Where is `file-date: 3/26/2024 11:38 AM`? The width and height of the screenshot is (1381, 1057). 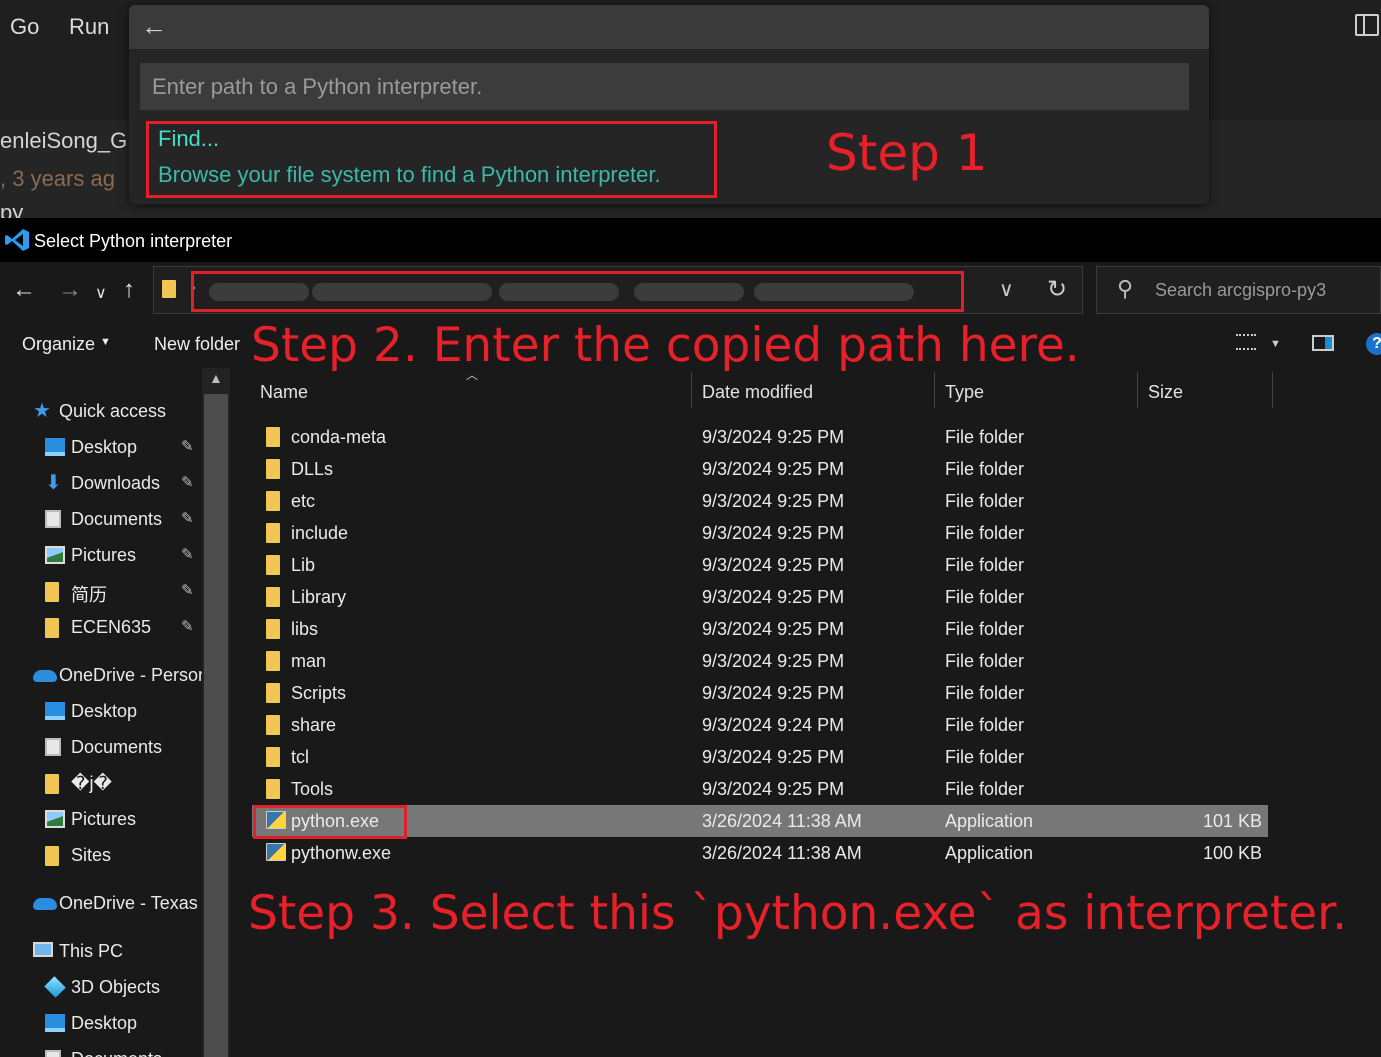 file-date: 3/26/2024 11:38 AM is located at coordinates (782, 821).